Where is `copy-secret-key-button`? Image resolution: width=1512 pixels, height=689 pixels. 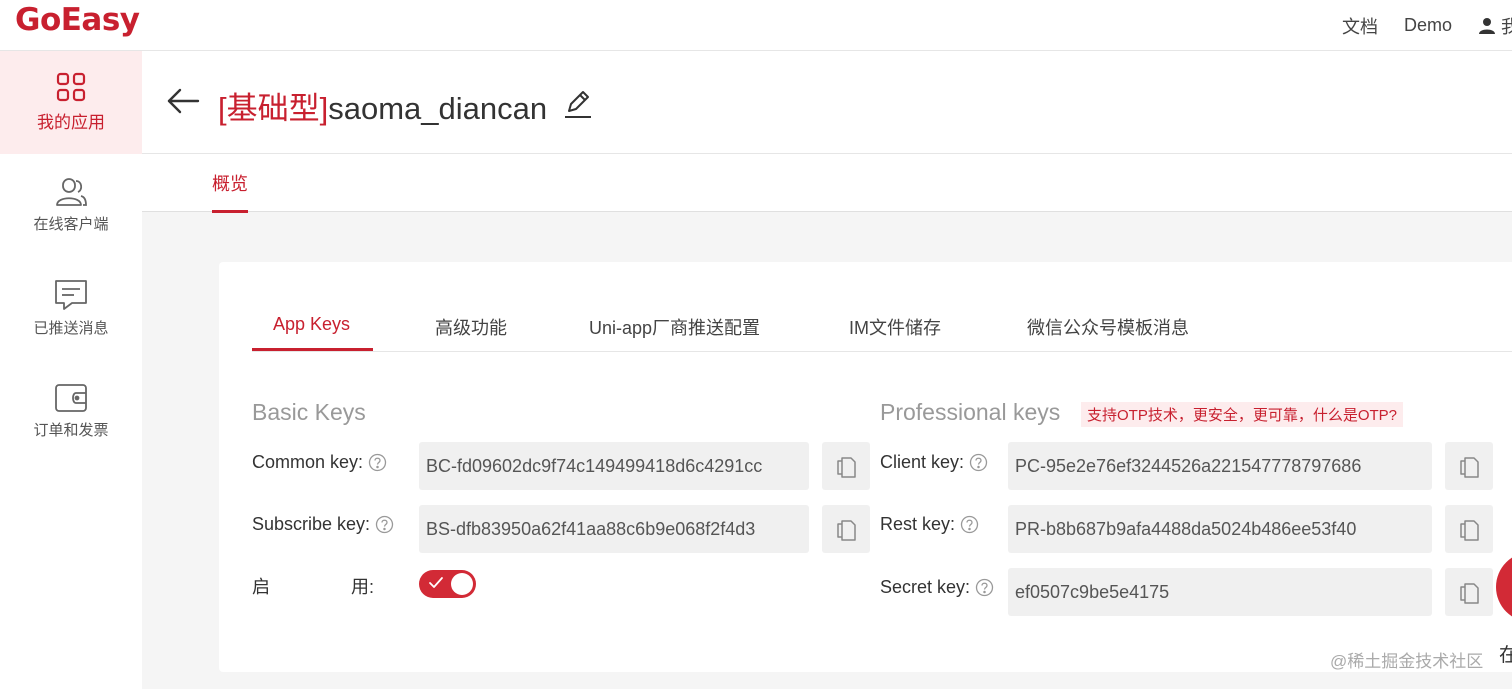
copy-secret-key-button is located at coordinates (1469, 592).